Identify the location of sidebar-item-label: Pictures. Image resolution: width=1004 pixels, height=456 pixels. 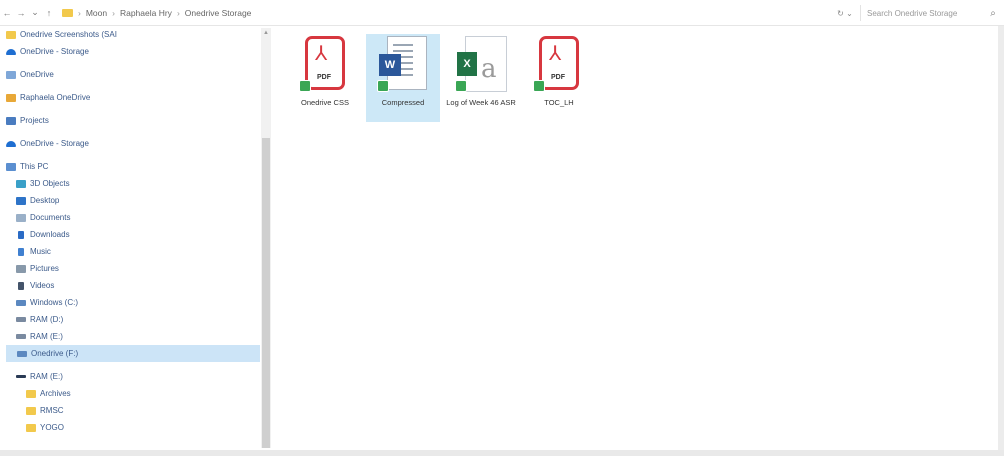
(44, 268).